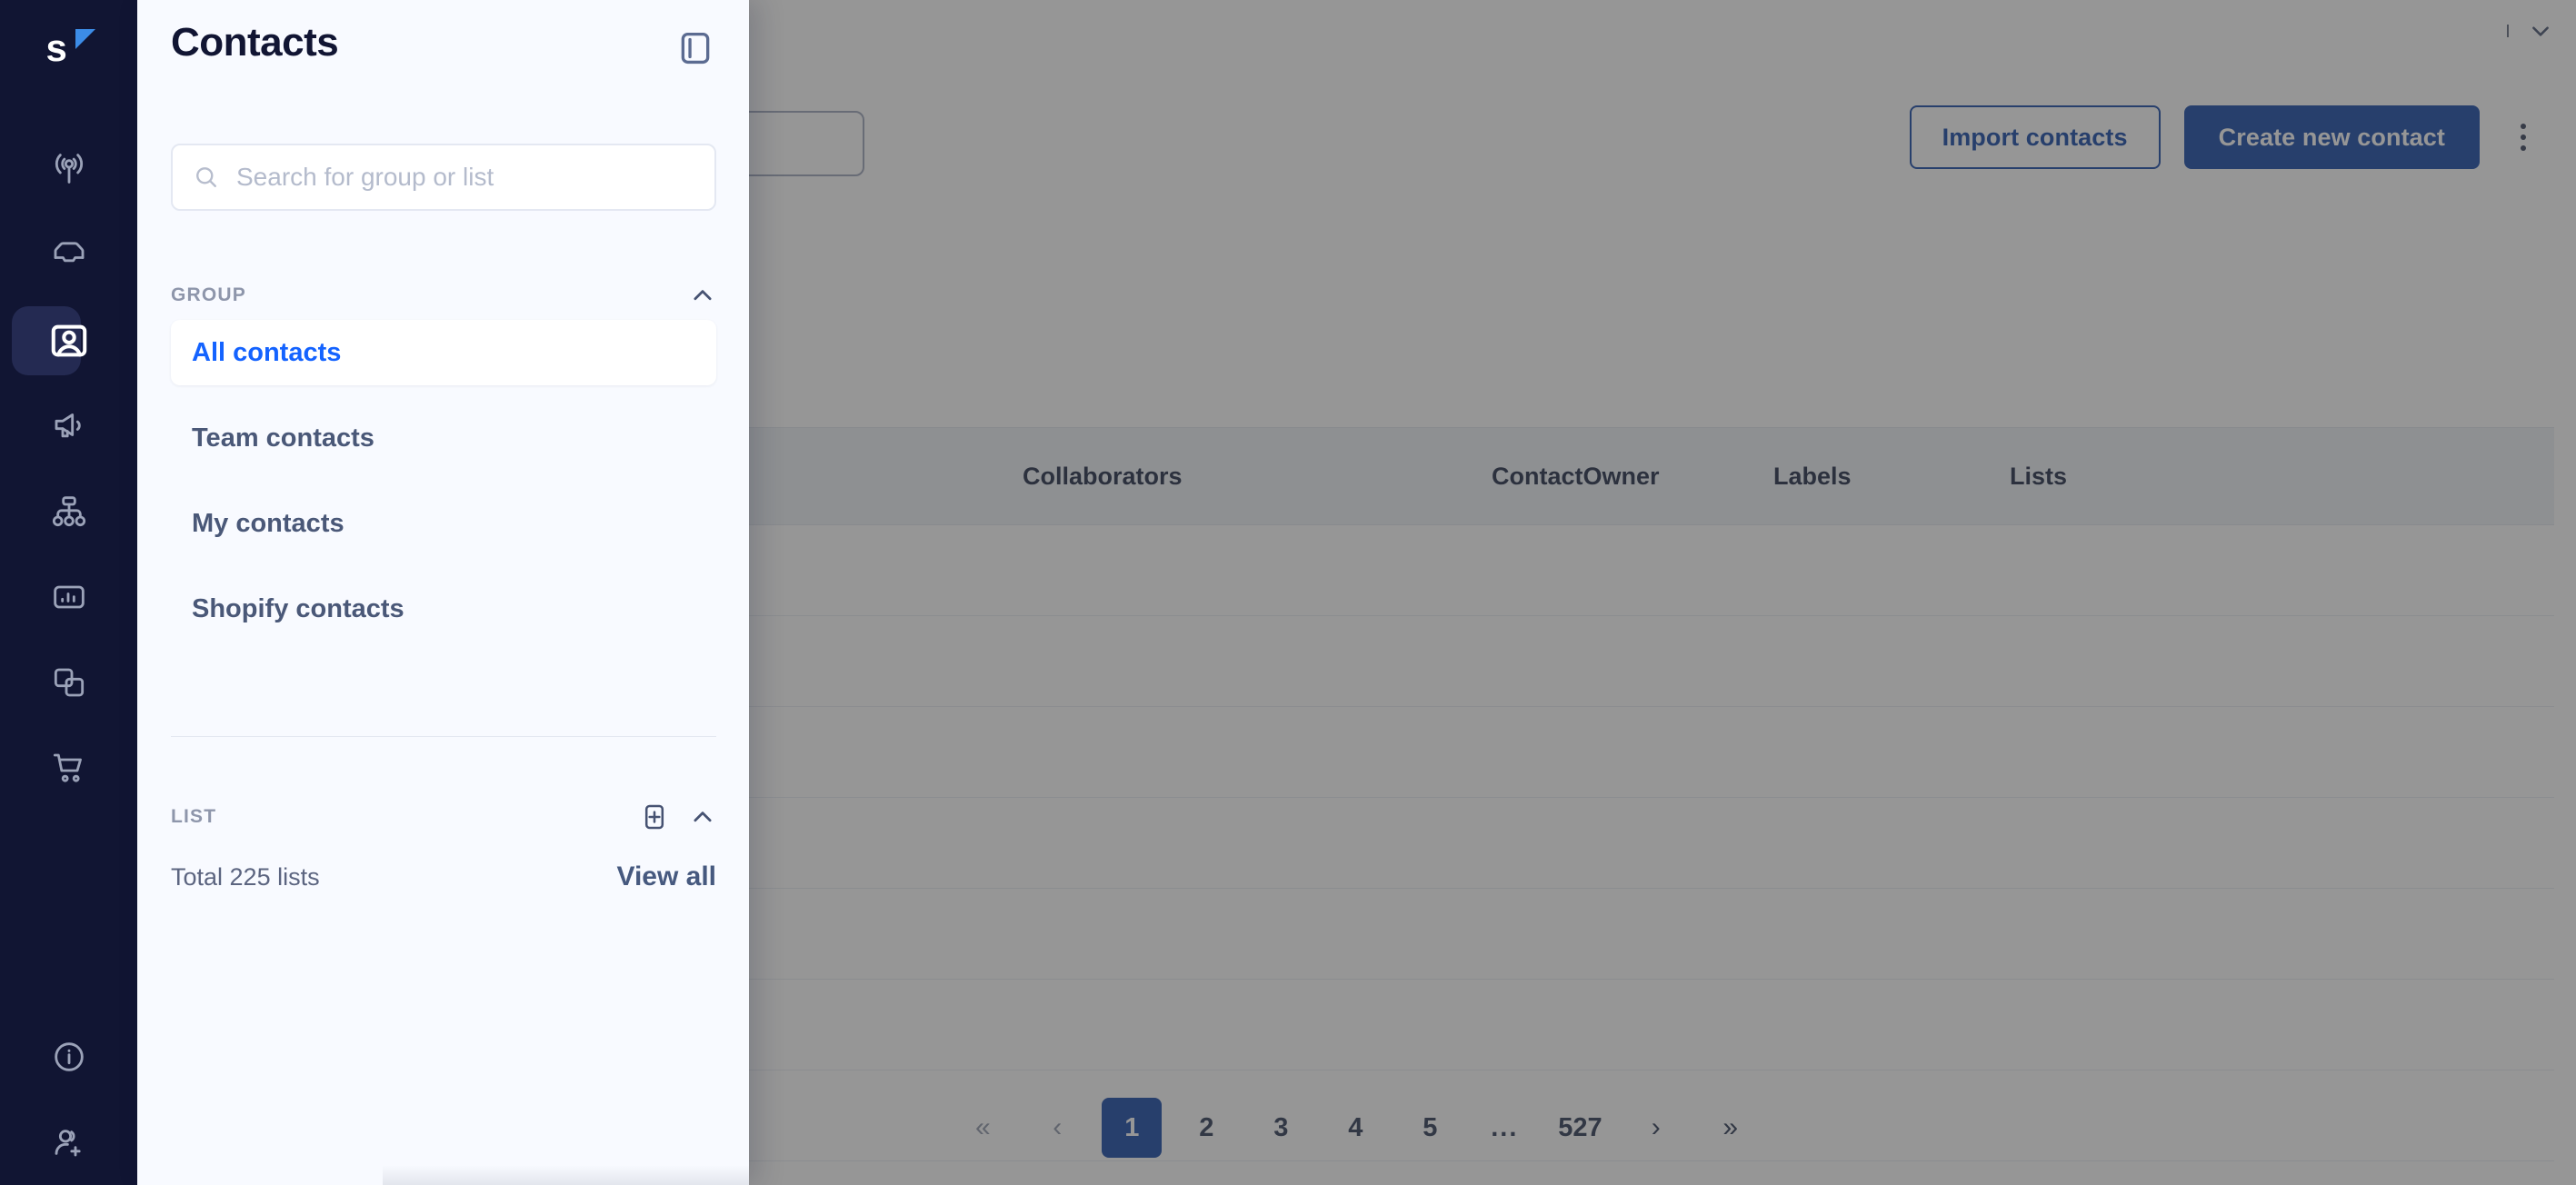 This screenshot has width=2576, height=1185. What do you see at coordinates (2508, 31) in the screenshot?
I see `minimize-icon` at bounding box center [2508, 31].